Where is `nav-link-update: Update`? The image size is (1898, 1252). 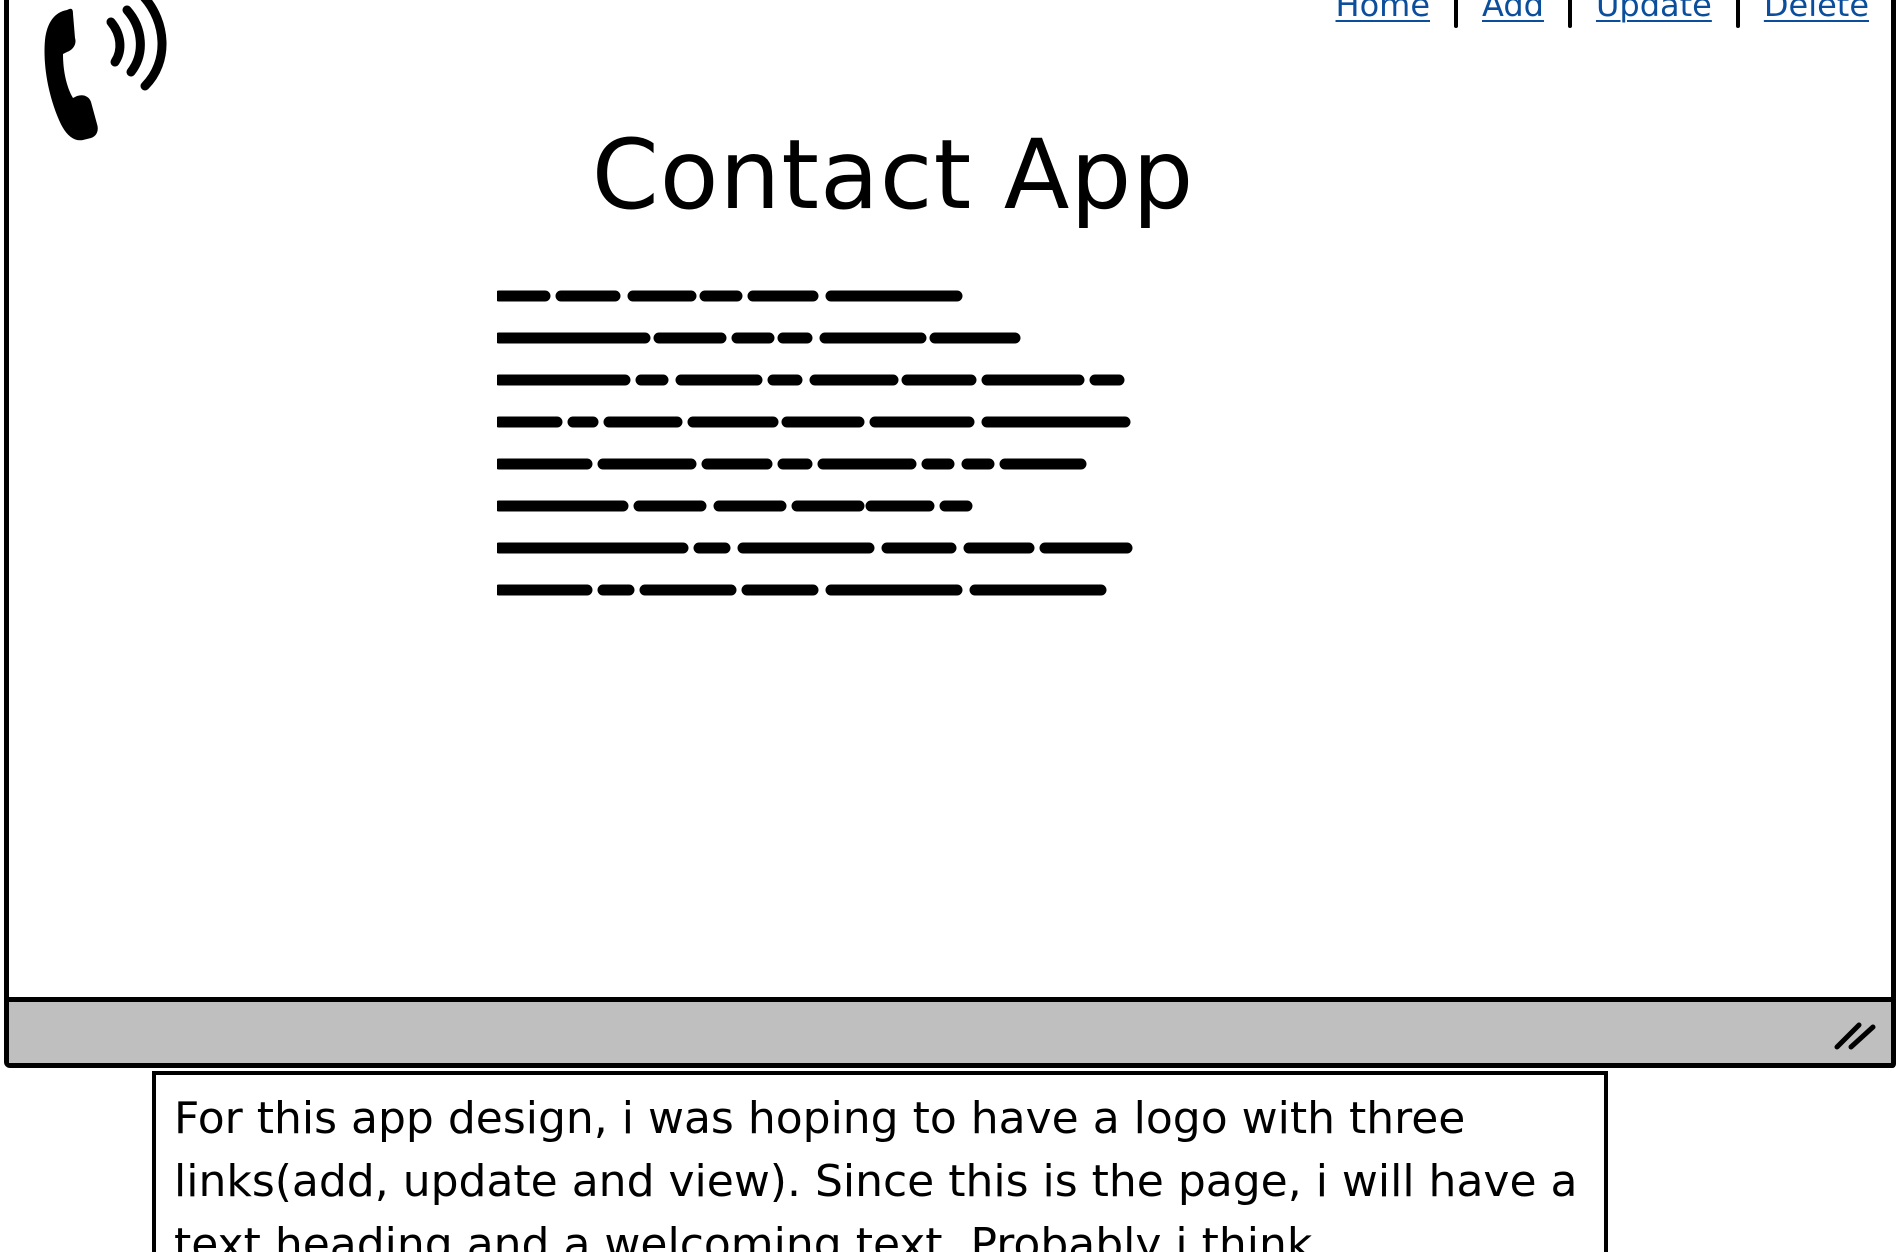
nav-link-update: Update is located at coordinates (1654, 12).